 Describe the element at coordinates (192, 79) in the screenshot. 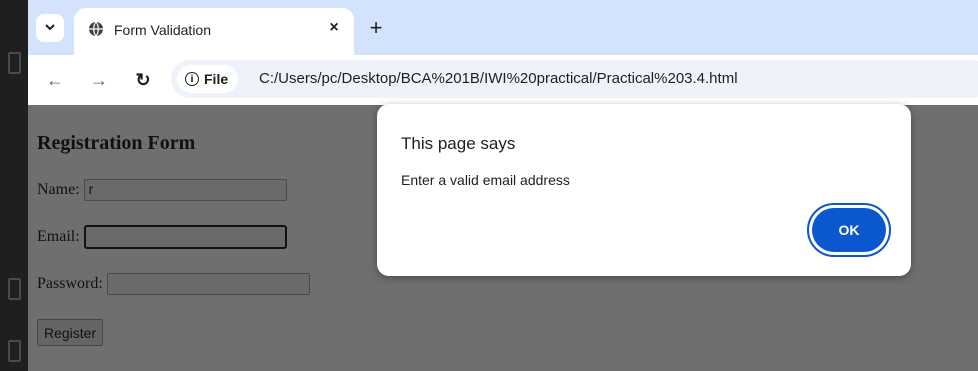

I see `info-icon: i` at that location.